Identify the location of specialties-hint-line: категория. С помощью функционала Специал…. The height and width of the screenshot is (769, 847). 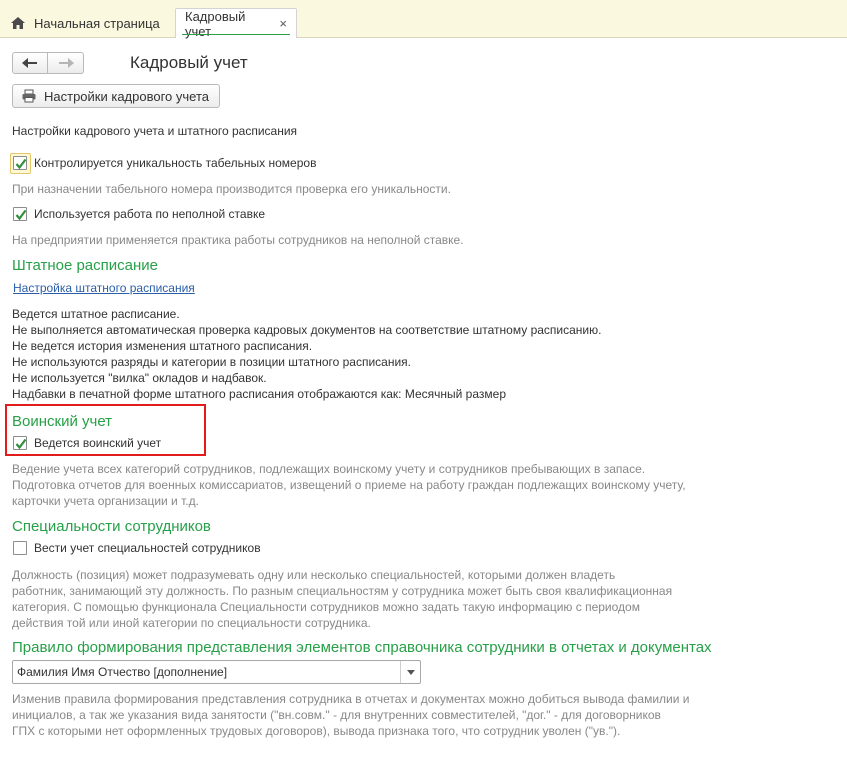
(326, 607).